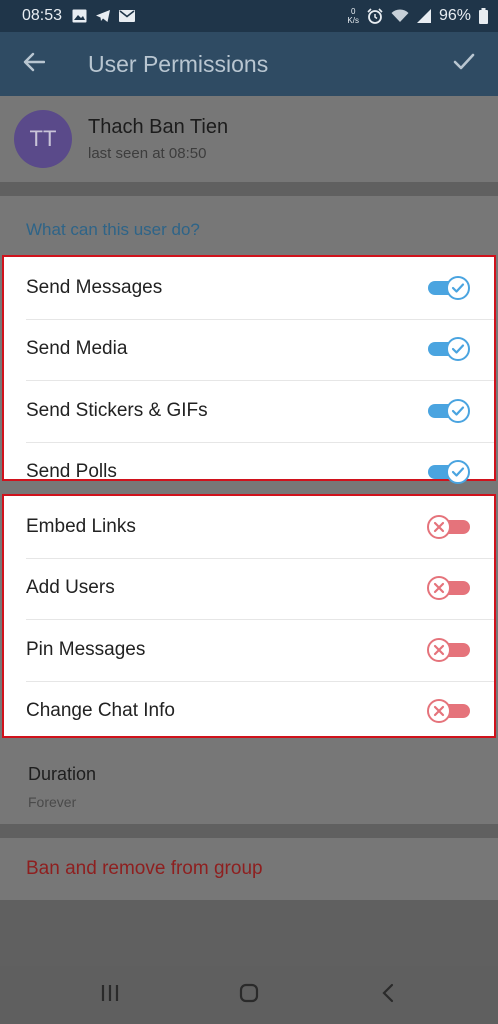 The height and width of the screenshot is (1024, 498). What do you see at coordinates (77, 349) in the screenshot?
I see `permission-label: Send Media` at bounding box center [77, 349].